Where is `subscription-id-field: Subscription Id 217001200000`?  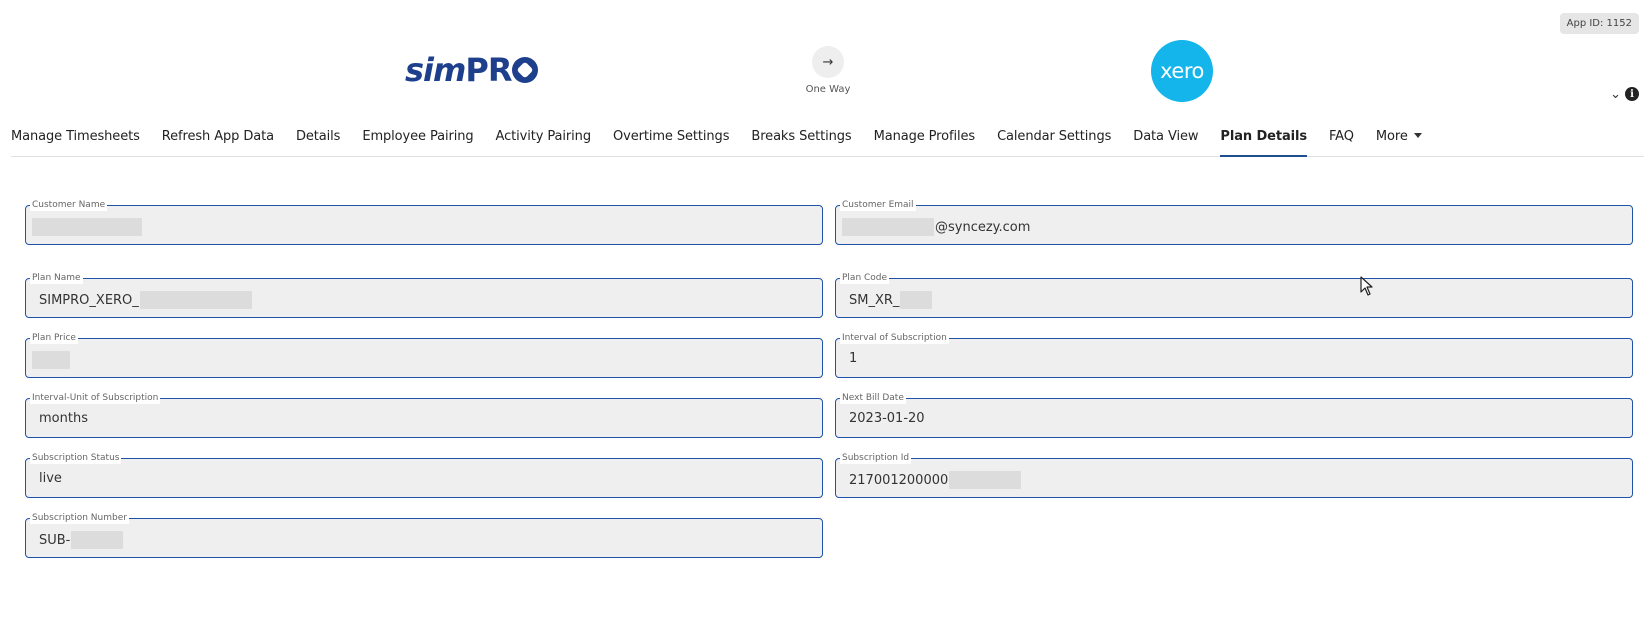 subscription-id-field: Subscription Id 217001200000 is located at coordinates (1234, 475).